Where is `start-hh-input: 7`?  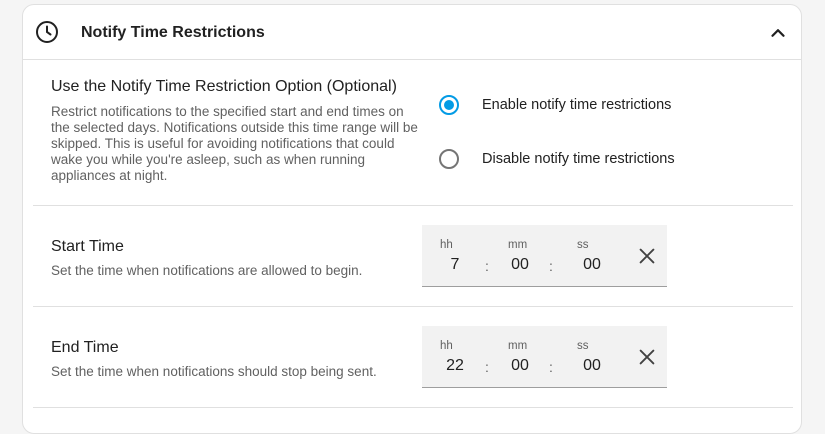 start-hh-input: 7 is located at coordinates (455, 265).